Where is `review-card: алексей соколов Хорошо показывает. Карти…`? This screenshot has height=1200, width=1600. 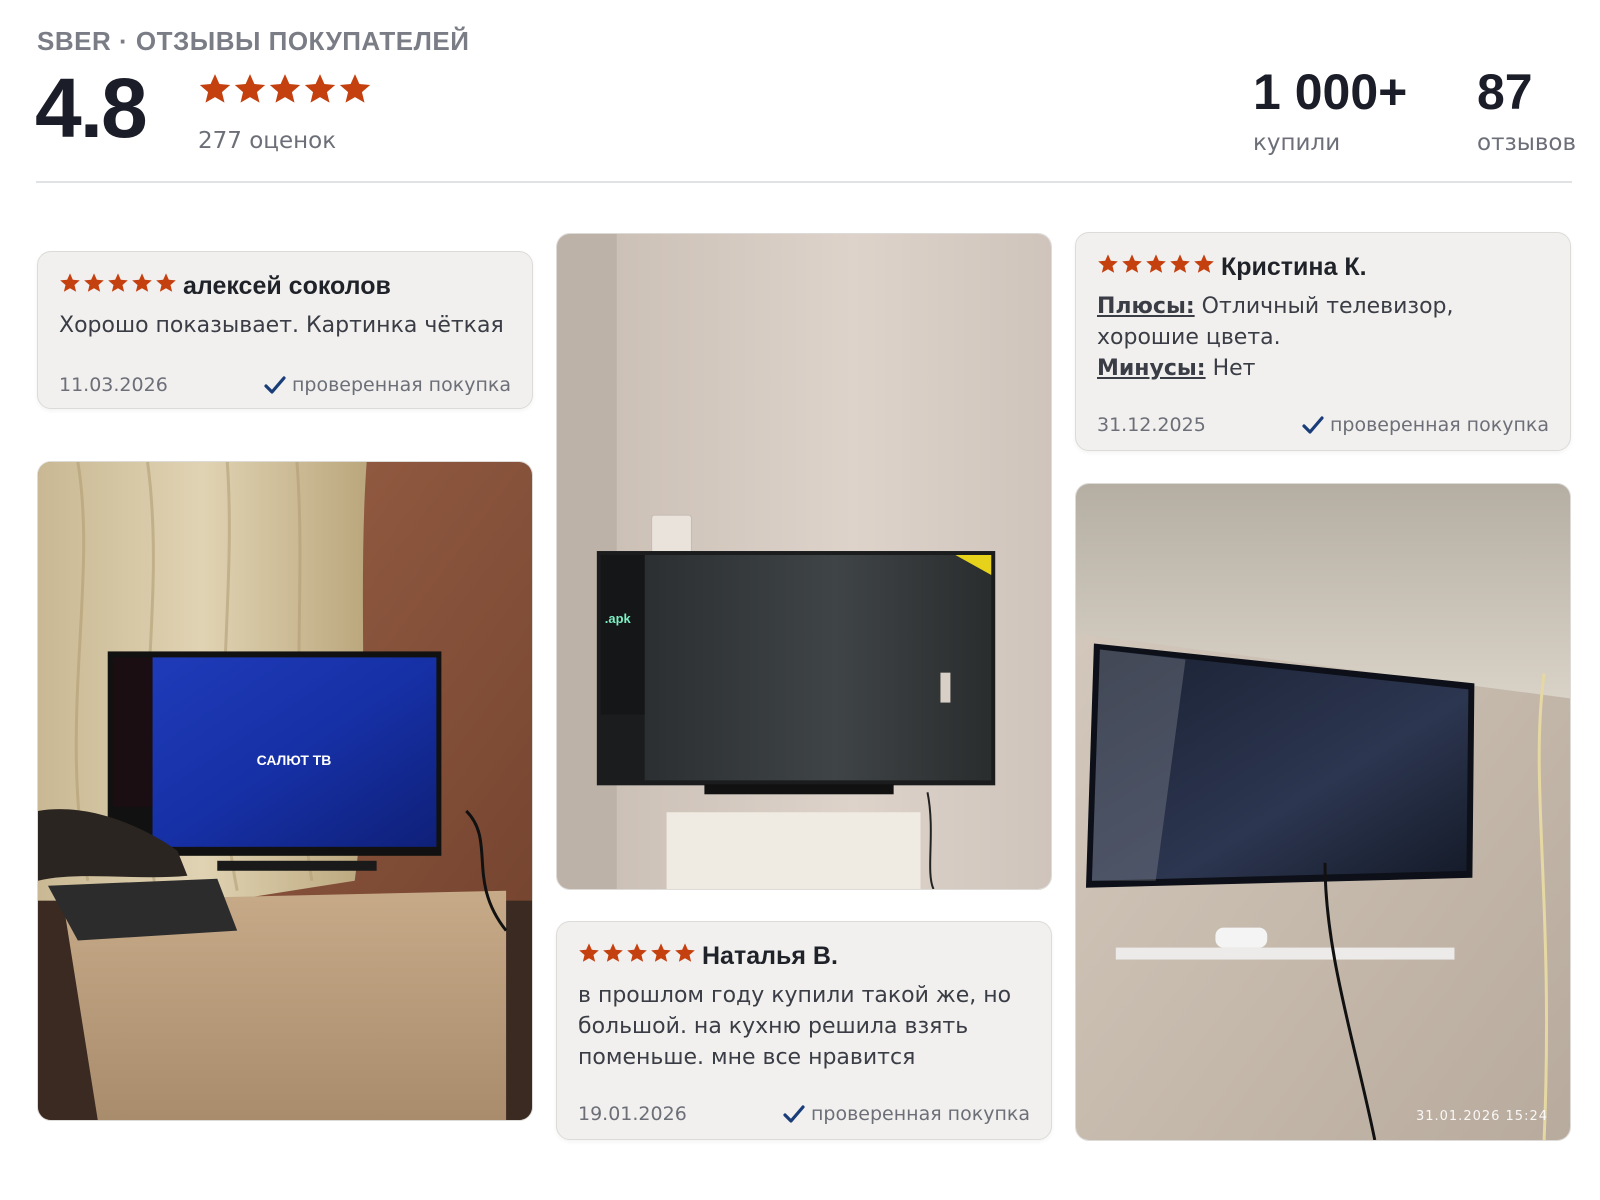 review-card: алексей соколов Хорошо показывает. Карти… is located at coordinates (285, 330).